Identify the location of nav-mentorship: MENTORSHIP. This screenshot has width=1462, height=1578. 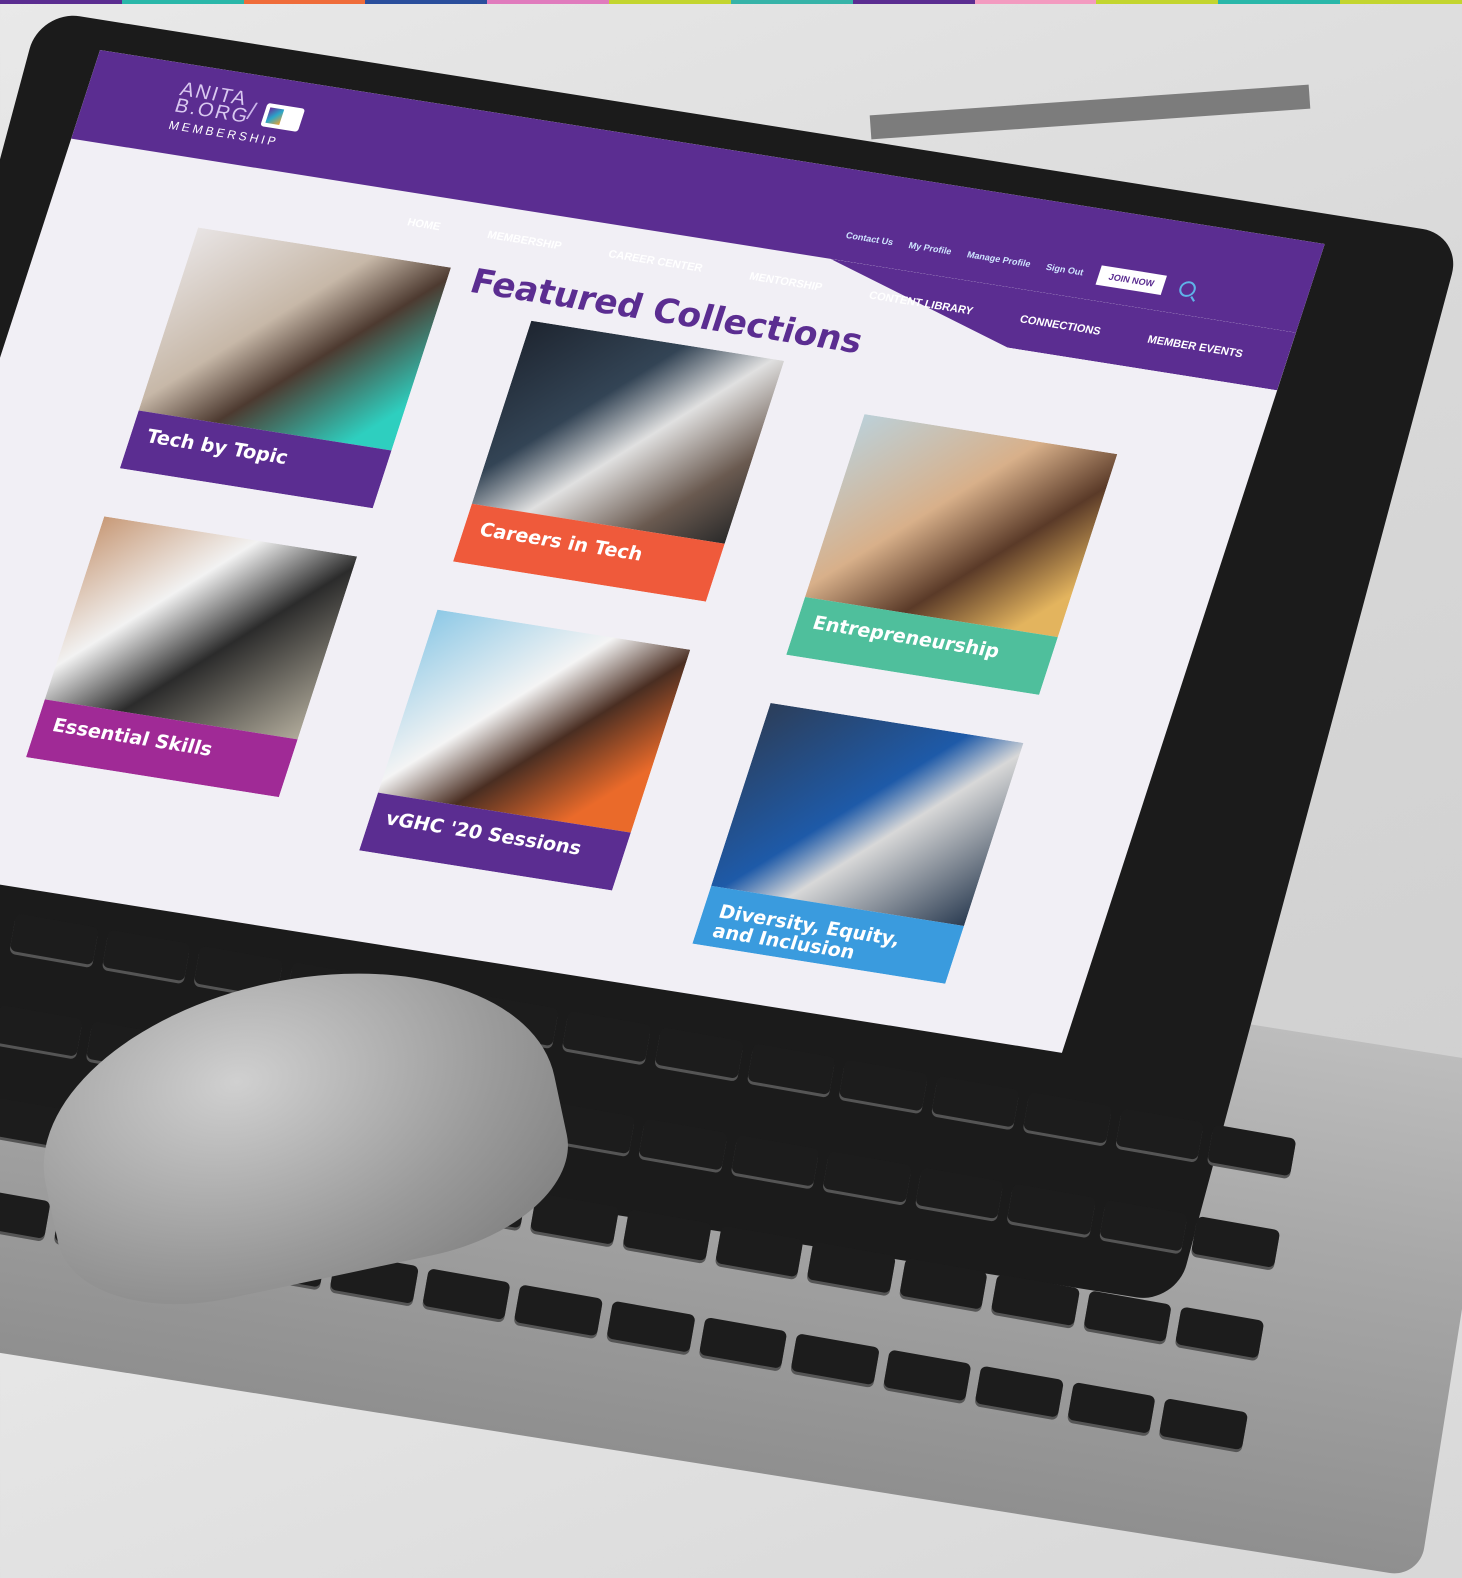
(786, 282).